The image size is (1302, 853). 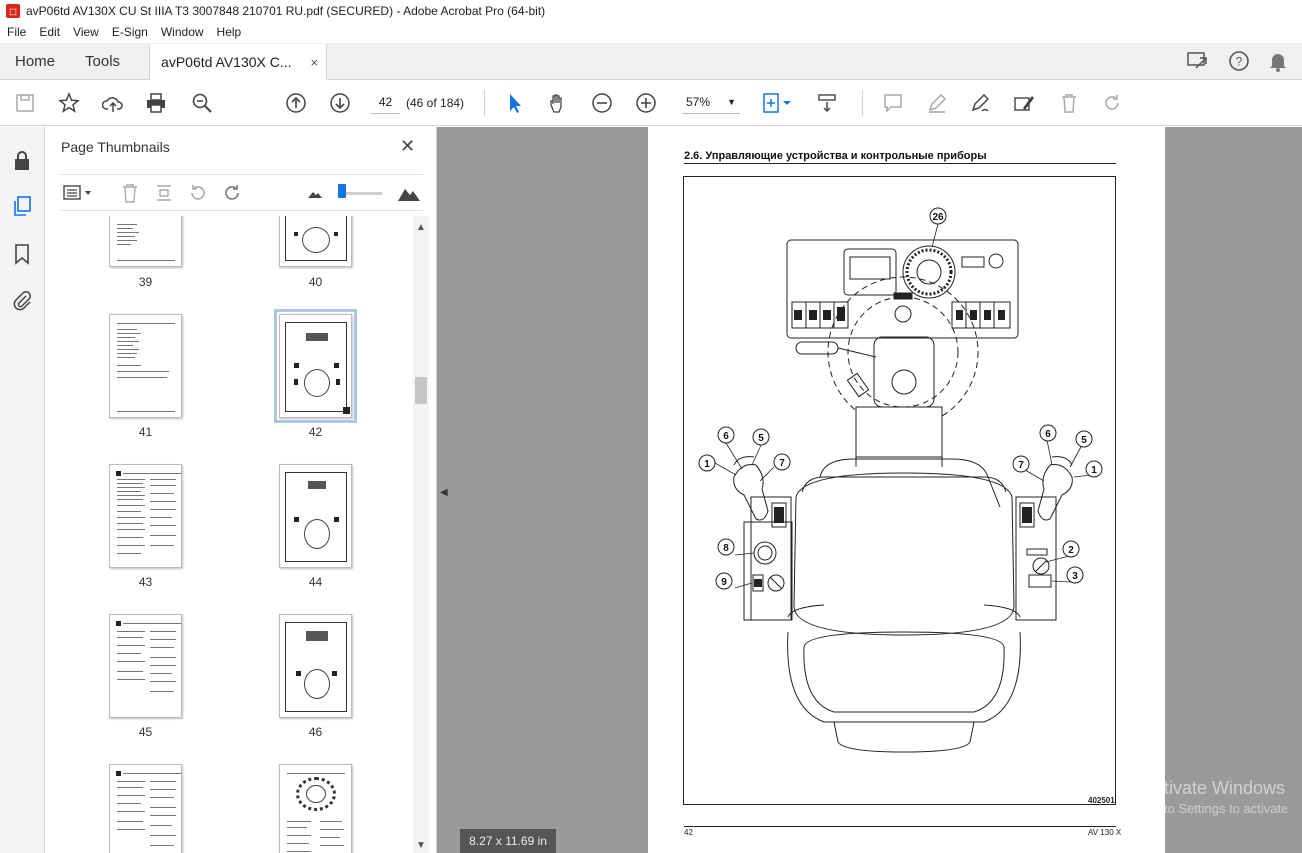 What do you see at coordinates (86, 32) in the screenshot?
I see `menu-view: View` at bounding box center [86, 32].